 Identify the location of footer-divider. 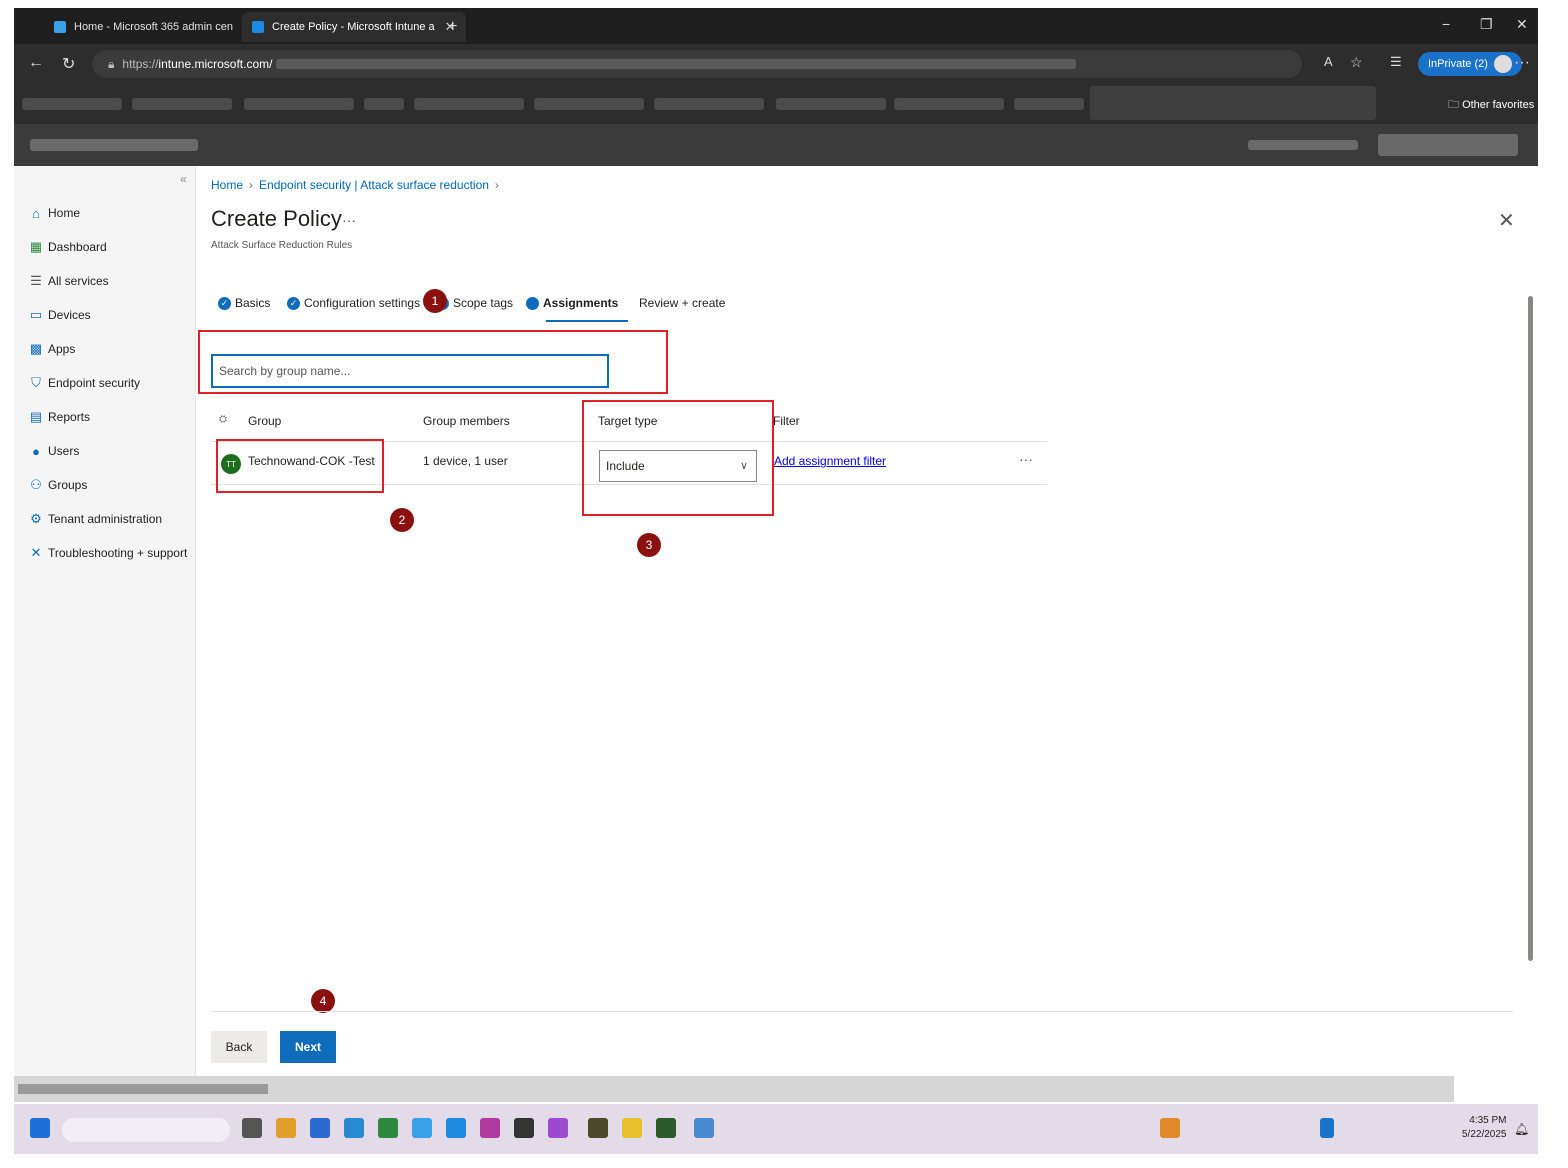
(862, 1011).